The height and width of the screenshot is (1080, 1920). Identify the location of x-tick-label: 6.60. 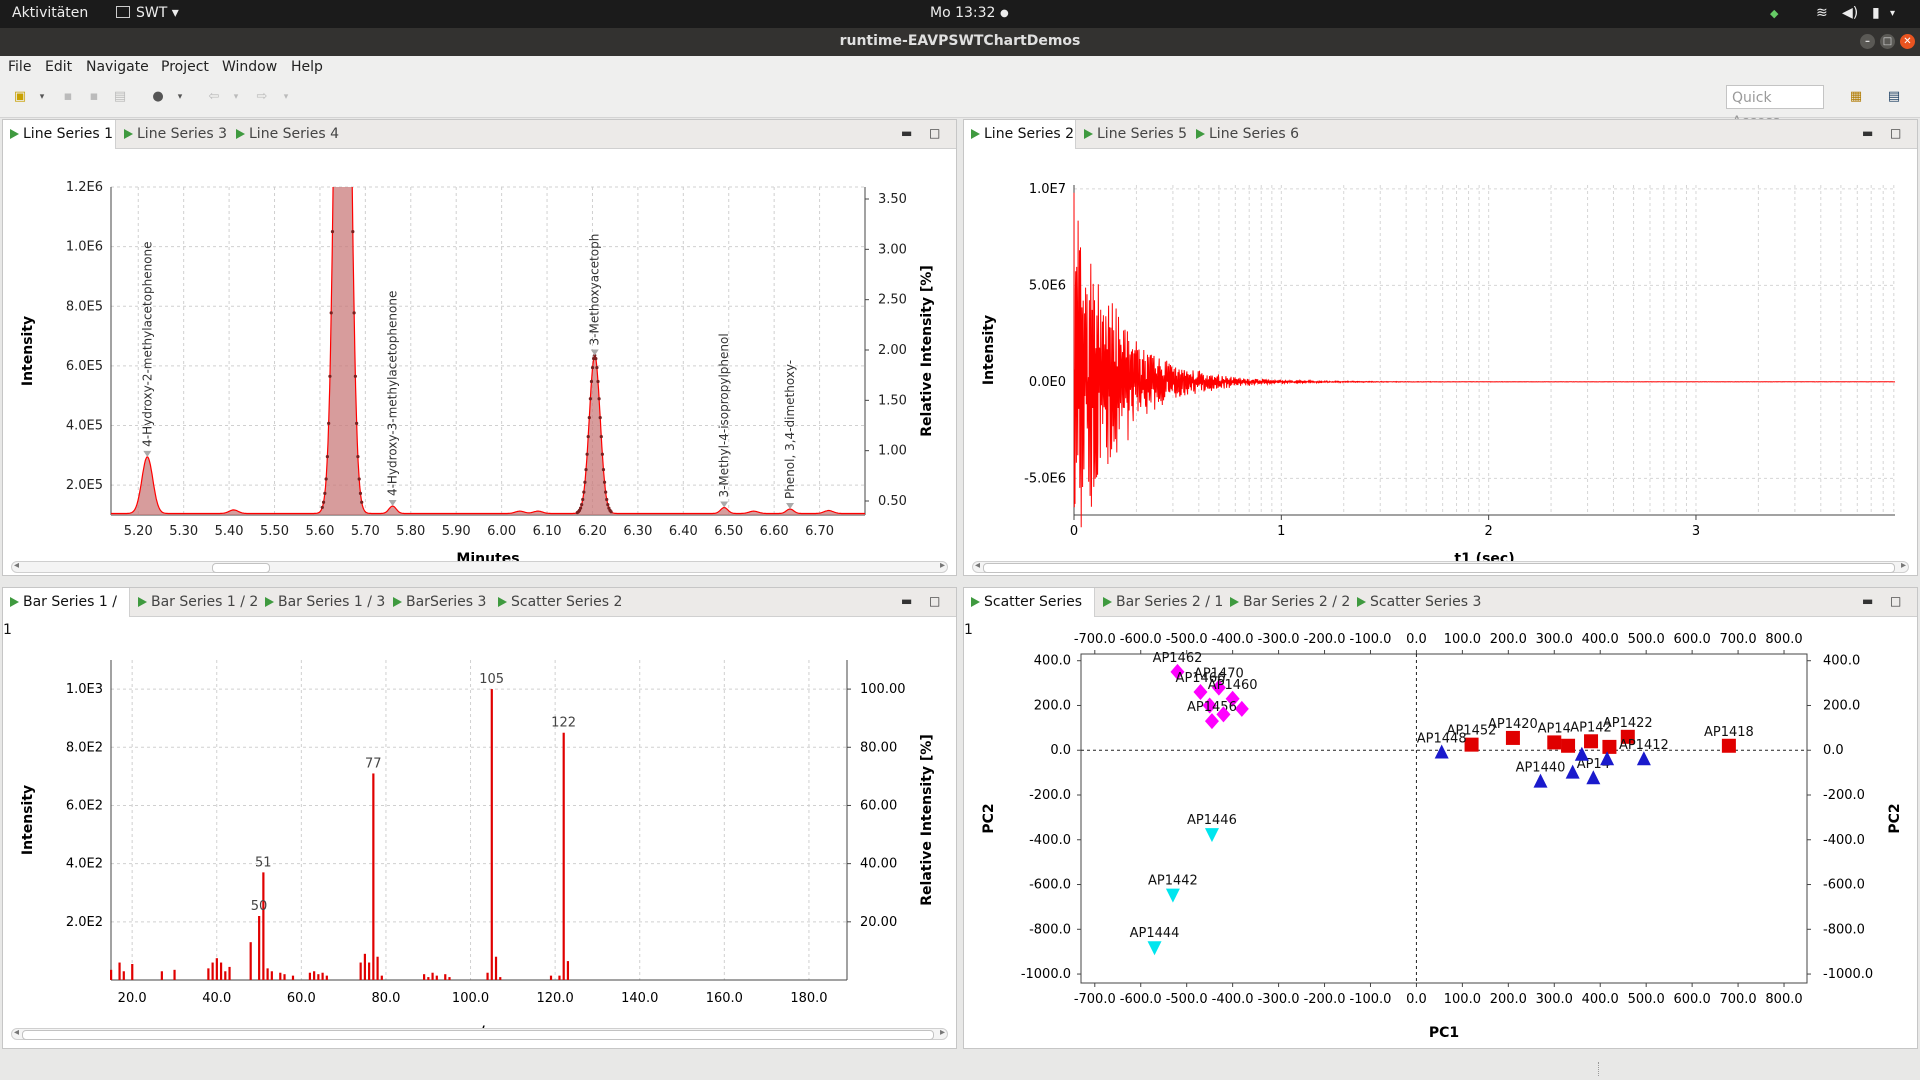
(774, 531).